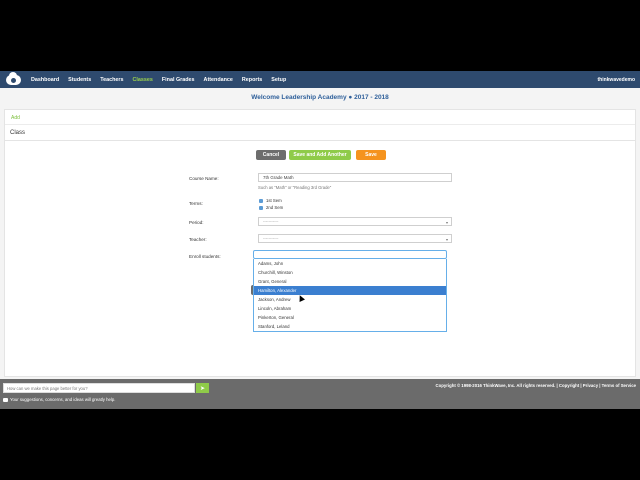 This screenshot has width=640, height=480. What do you see at coordinates (355, 238) in the screenshot?
I see `teacher-select: ----------- ▾` at bounding box center [355, 238].